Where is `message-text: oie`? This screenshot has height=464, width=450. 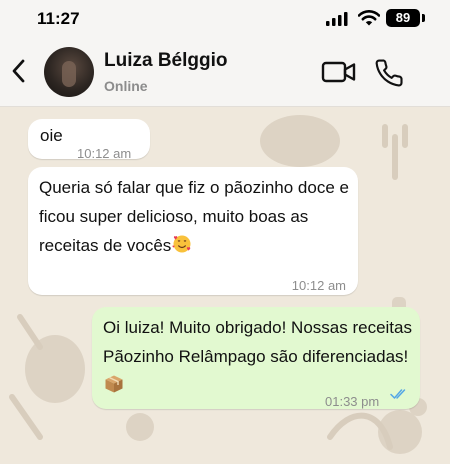 message-text: oie is located at coordinates (51, 135).